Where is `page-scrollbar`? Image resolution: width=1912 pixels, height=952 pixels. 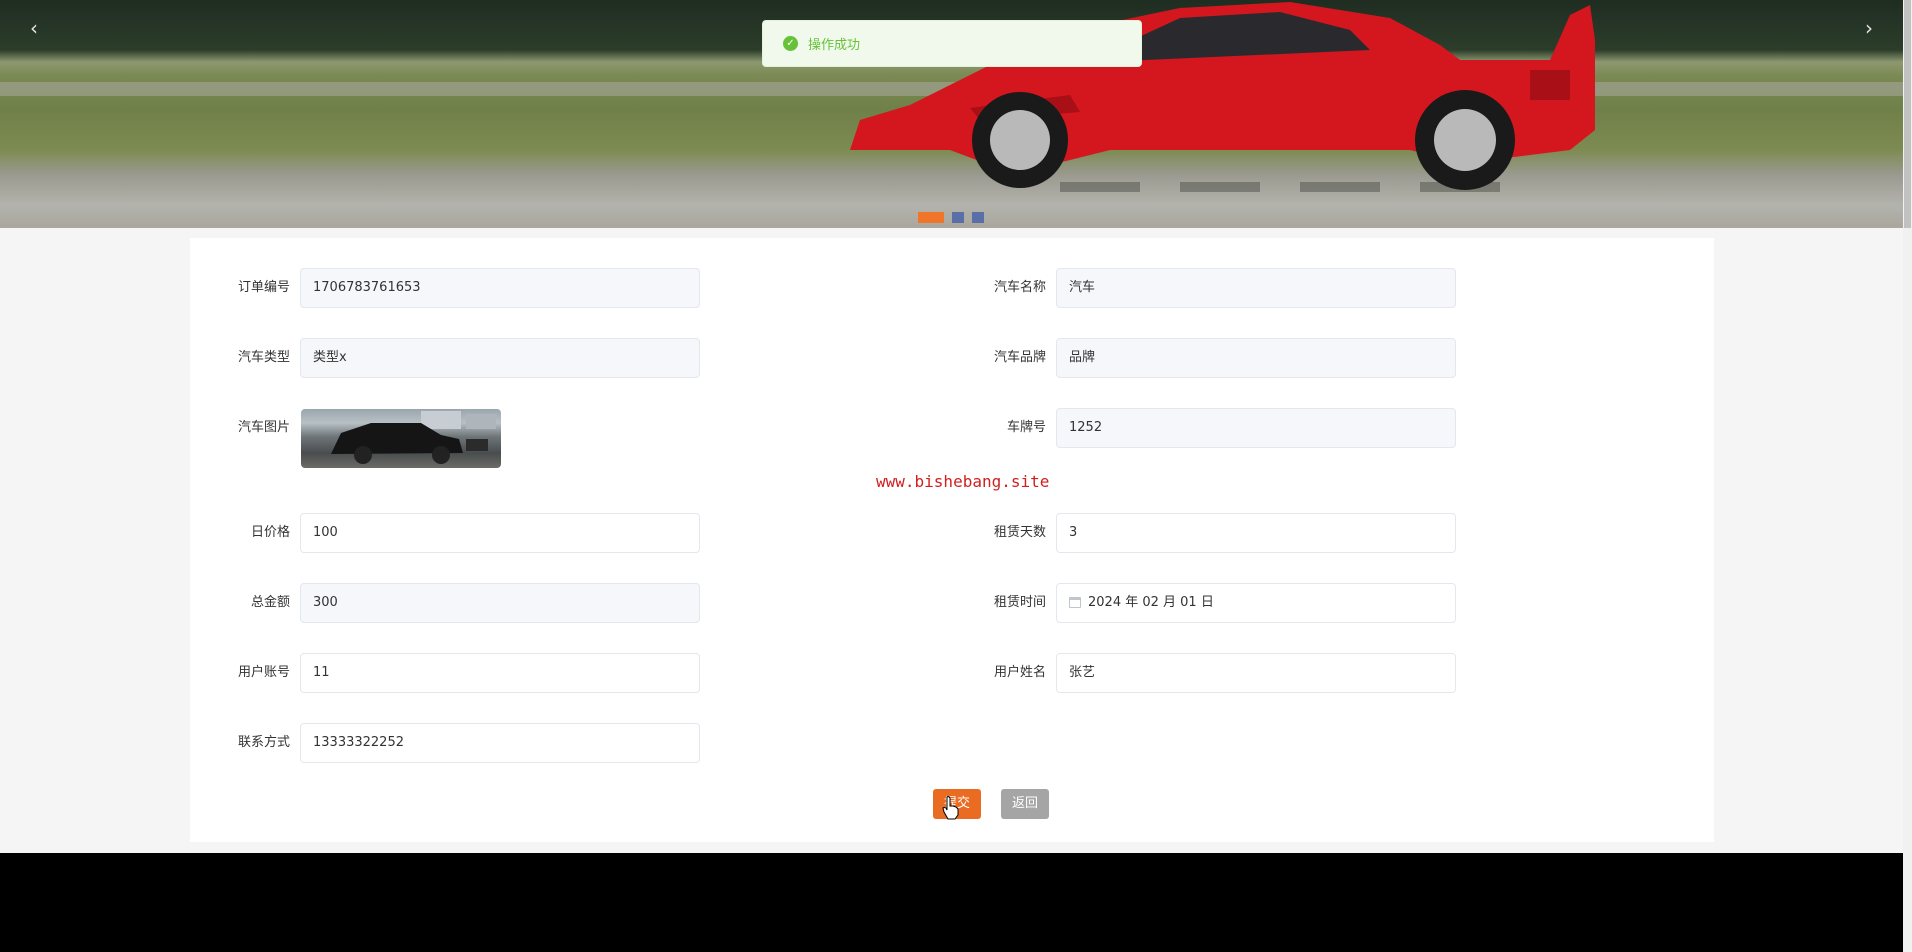 page-scrollbar is located at coordinates (1907, 476).